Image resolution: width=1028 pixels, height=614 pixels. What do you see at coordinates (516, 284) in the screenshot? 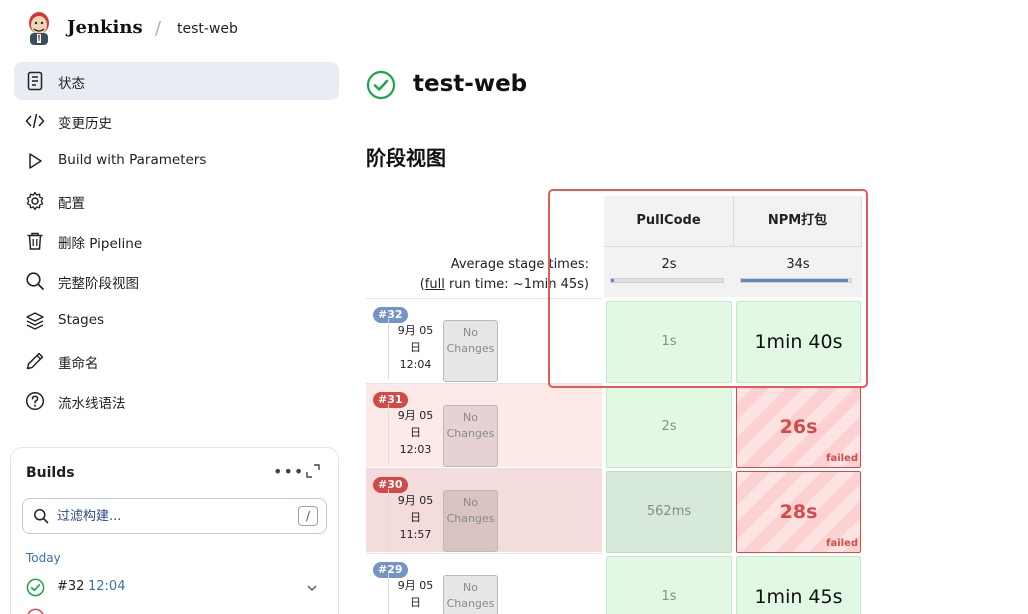
I see `full-run-suffix: run time: ~1min 45s)` at bounding box center [516, 284].